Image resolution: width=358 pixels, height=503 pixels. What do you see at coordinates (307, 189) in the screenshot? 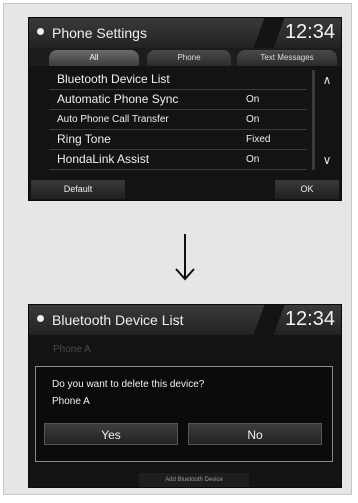
I see `ok-button: OK` at bounding box center [307, 189].